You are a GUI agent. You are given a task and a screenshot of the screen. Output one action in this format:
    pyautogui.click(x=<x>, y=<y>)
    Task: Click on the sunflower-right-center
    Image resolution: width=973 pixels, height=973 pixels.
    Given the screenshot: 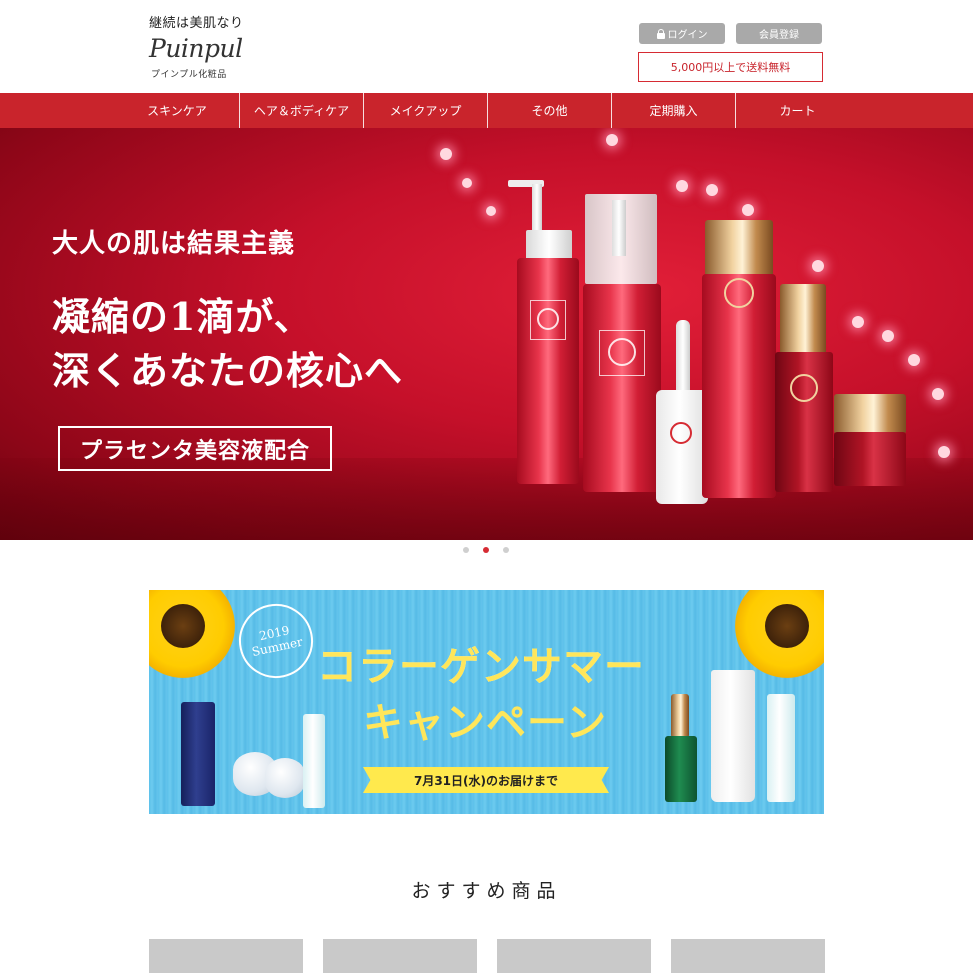 What is the action you would take?
    pyautogui.click(x=787, y=626)
    